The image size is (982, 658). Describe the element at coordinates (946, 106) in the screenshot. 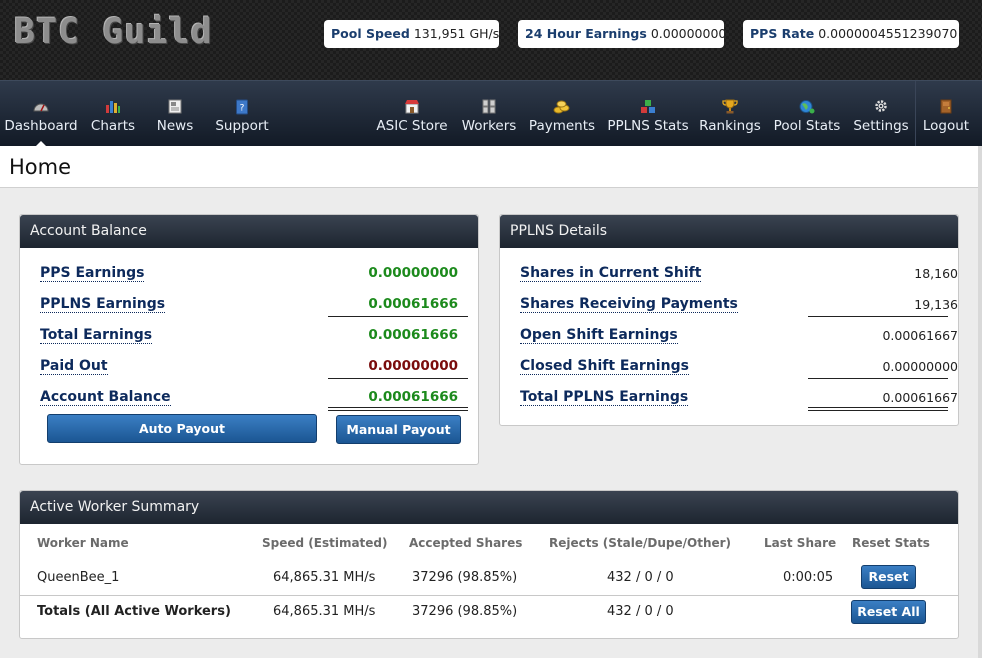

I see `door-icon` at that location.